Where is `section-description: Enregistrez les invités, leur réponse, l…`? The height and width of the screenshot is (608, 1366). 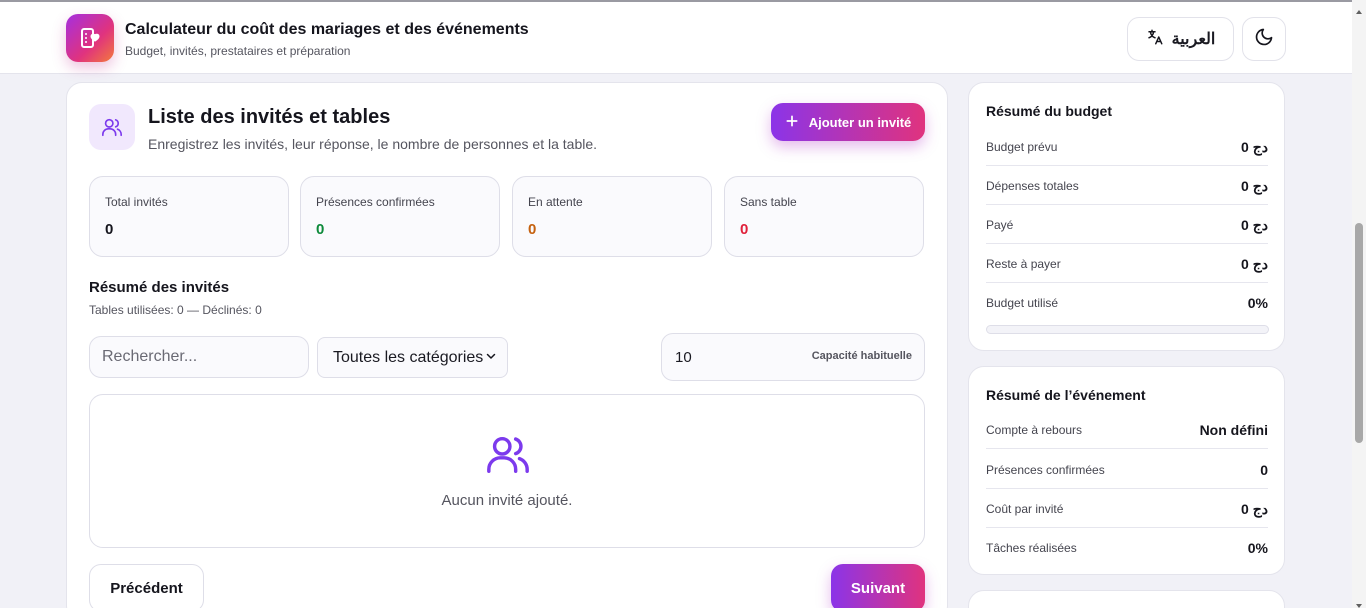
section-description: Enregistrez les invités, leur réponse, l… is located at coordinates (373, 144).